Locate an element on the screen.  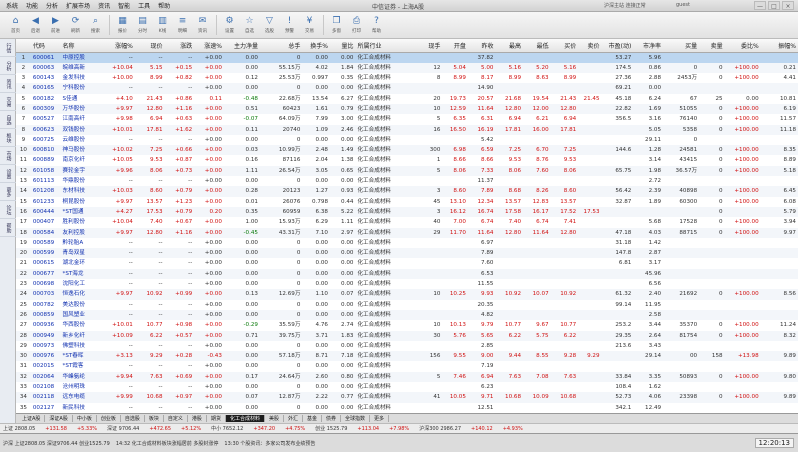
market-tab: 创业板 is located at coordinates (109, 418).